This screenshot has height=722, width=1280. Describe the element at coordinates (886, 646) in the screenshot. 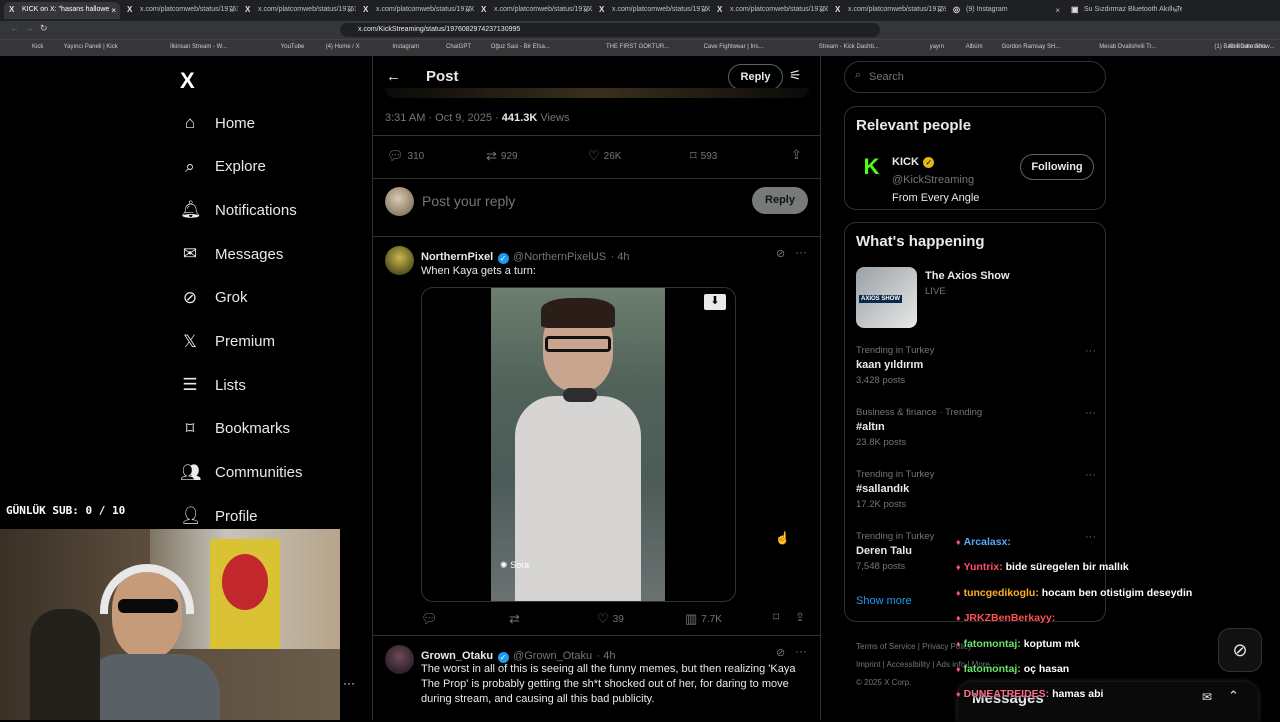

I see `footer-terms: Terms of Service` at that location.